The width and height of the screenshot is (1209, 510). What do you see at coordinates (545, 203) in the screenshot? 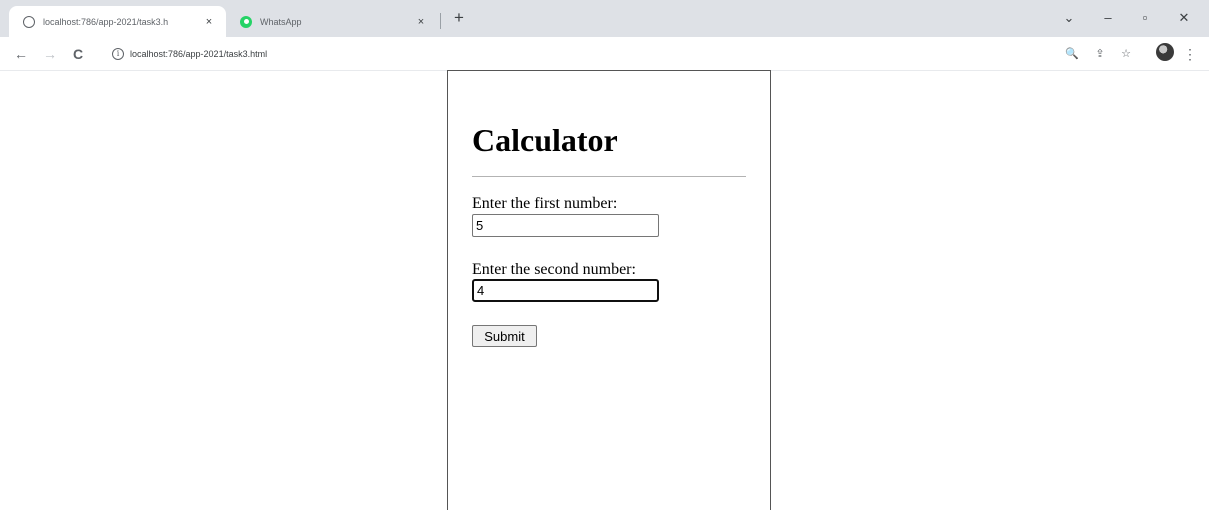
I see `first-number-label: Enter the first number:` at bounding box center [545, 203].